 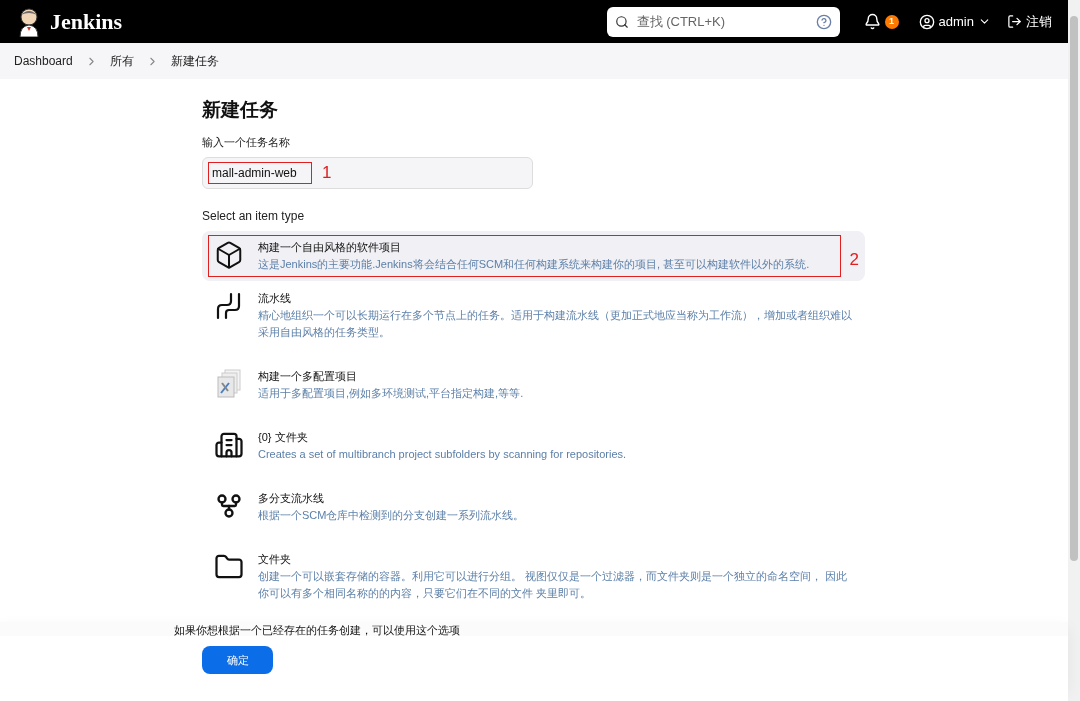 I want to click on notification-count: 1, so click(x=891, y=21).